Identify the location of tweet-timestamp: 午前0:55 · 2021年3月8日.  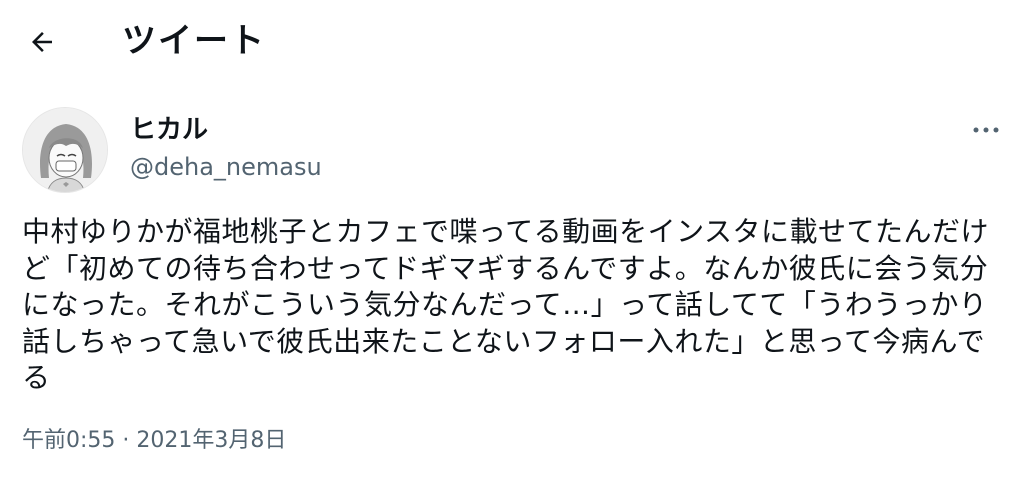
(154, 441).